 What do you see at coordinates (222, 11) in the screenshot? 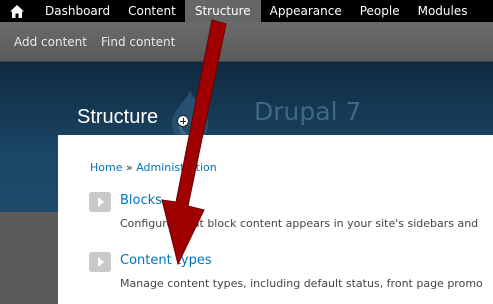
I see `toolbar-item-structure: Structure` at bounding box center [222, 11].